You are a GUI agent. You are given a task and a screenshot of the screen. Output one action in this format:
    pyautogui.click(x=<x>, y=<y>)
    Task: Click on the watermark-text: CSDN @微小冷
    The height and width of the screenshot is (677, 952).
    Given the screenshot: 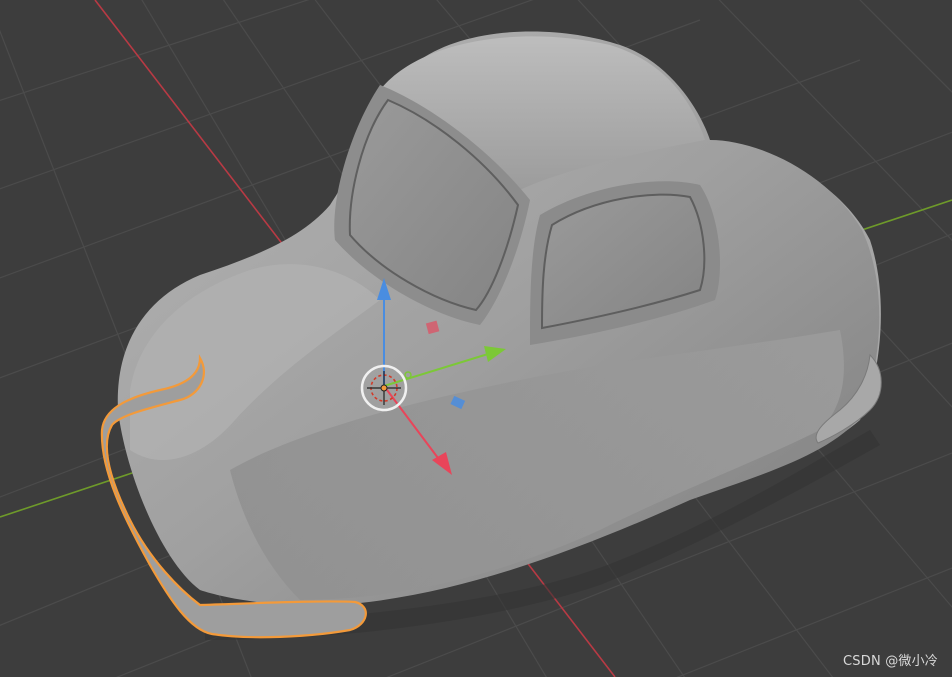 What is the action you would take?
    pyautogui.click(x=890, y=661)
    